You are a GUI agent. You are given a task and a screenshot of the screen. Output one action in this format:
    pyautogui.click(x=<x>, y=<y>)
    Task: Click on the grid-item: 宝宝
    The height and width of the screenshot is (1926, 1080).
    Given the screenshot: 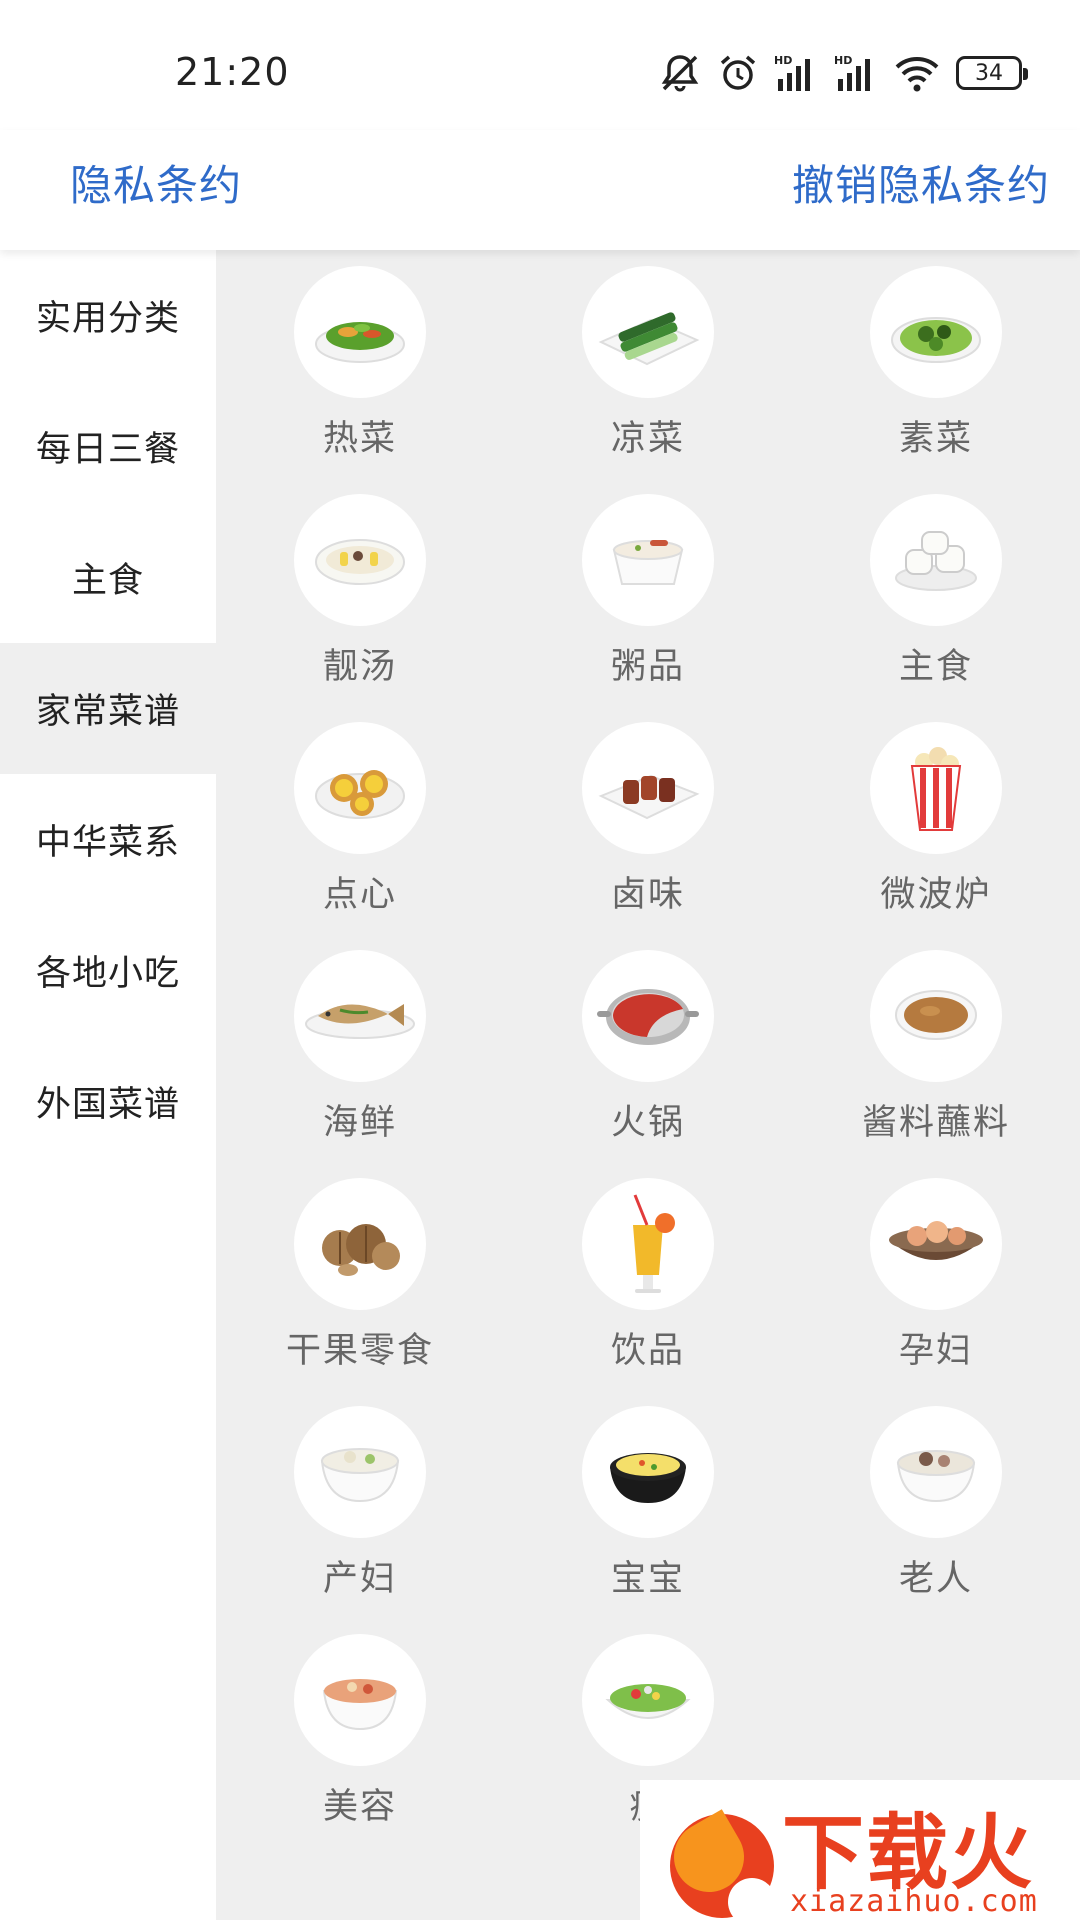 What is the action you would take?
    pyautogui.click(x=648, y=1504)
    